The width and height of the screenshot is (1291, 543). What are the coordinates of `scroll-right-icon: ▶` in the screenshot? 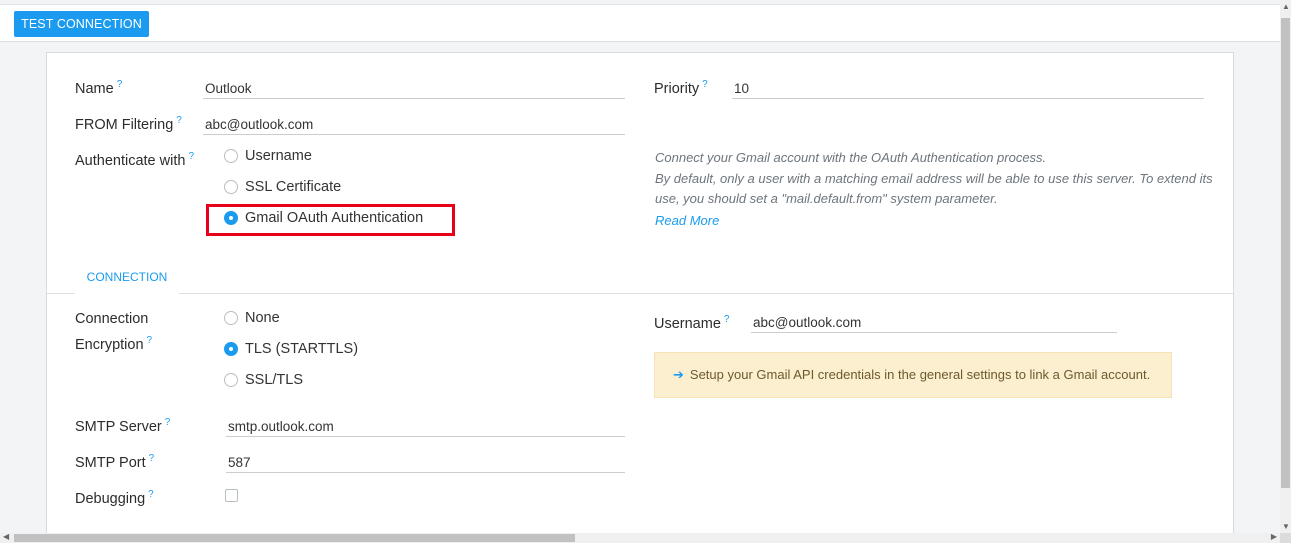 It's located at (1274, 536).